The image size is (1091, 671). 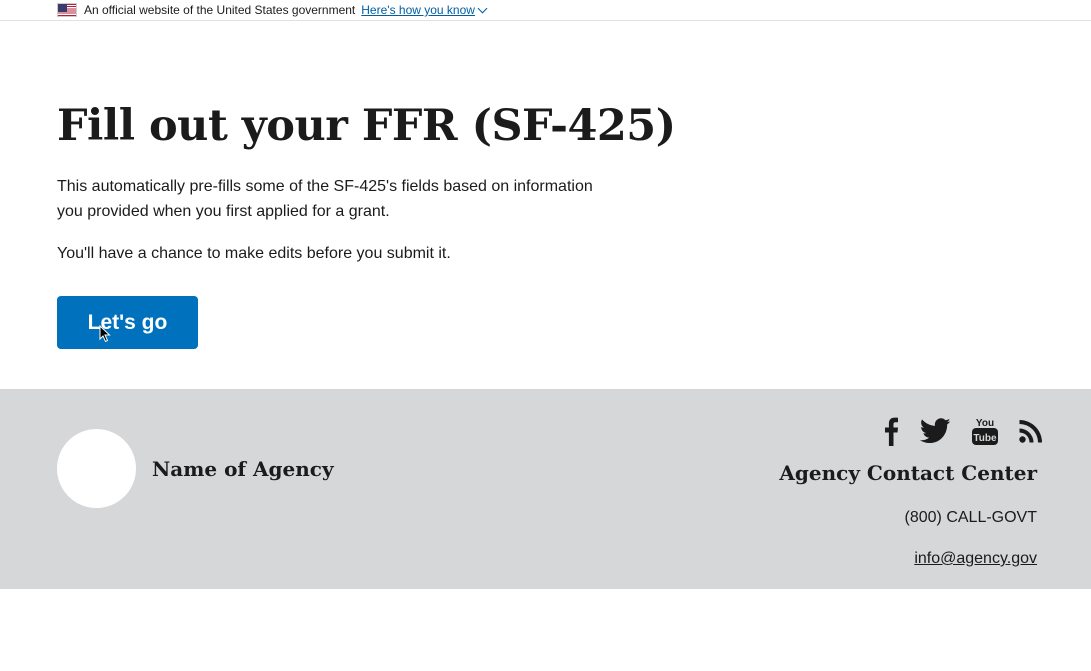 I want to click on twitter-icon, so click(x=935, y=431).